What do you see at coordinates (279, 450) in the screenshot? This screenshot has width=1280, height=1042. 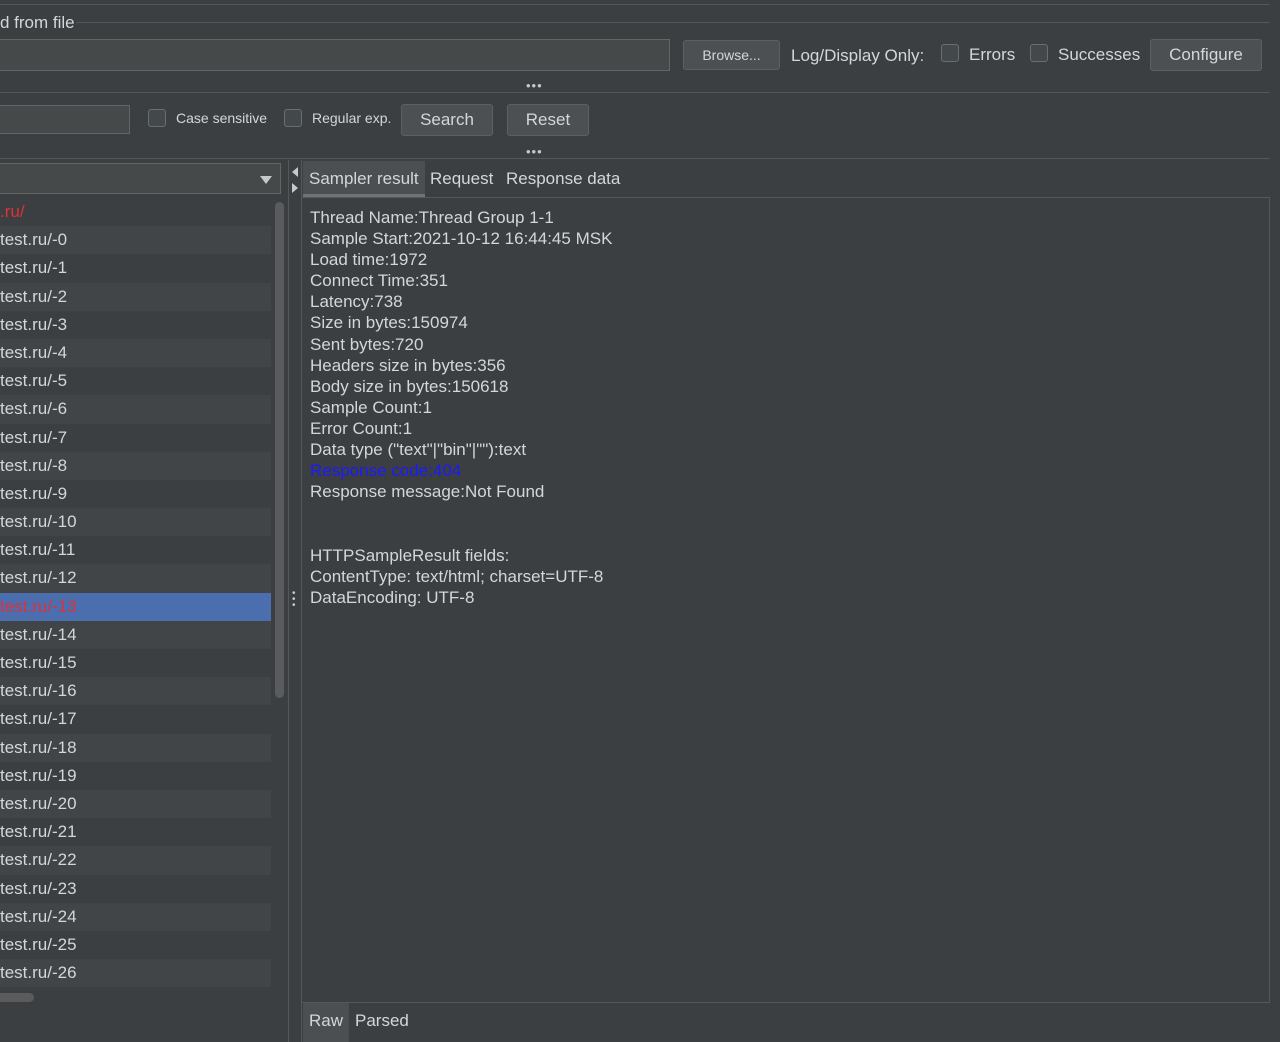 I see `tree-vertical-scrollbar` at bounding box center [279, 450].